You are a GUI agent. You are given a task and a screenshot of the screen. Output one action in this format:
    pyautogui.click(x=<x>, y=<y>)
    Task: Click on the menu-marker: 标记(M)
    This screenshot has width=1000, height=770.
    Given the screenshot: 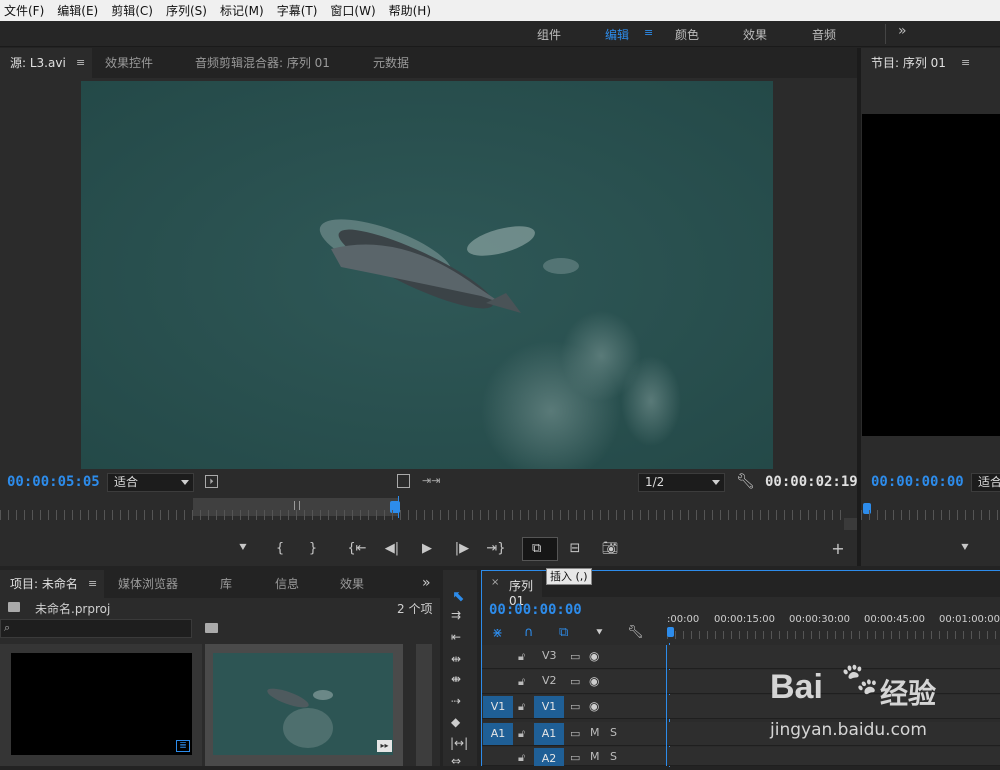 What is the action you would take?
    pyautogui.click(x=242, y=10)
    